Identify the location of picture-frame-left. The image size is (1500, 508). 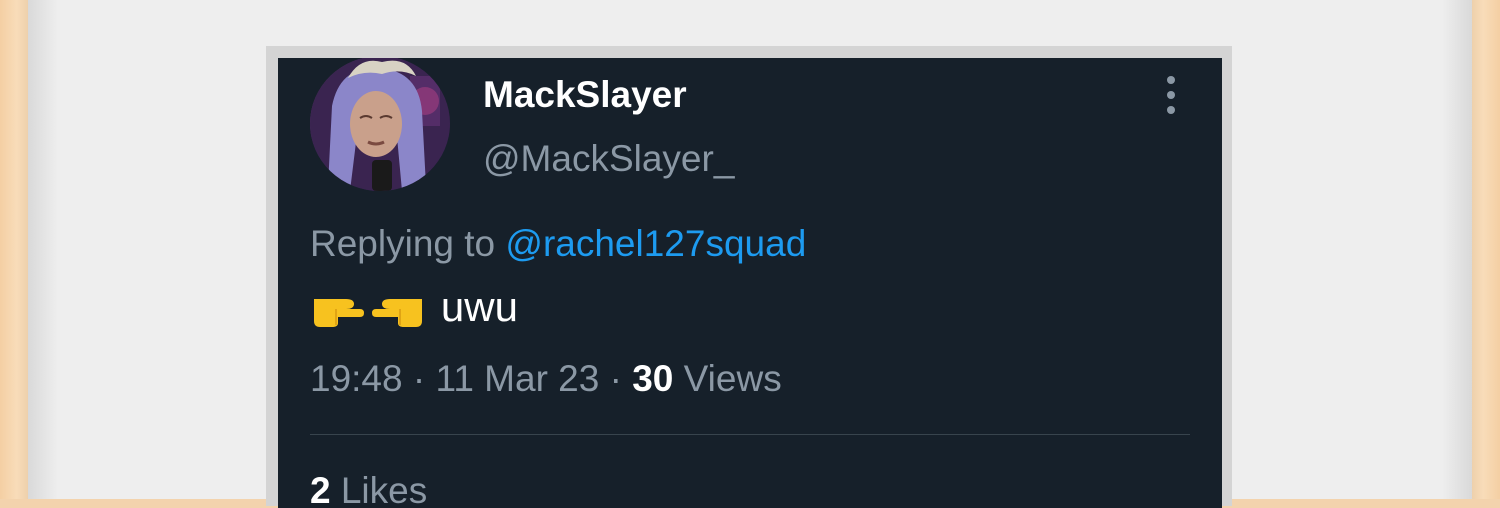
(14, 249).